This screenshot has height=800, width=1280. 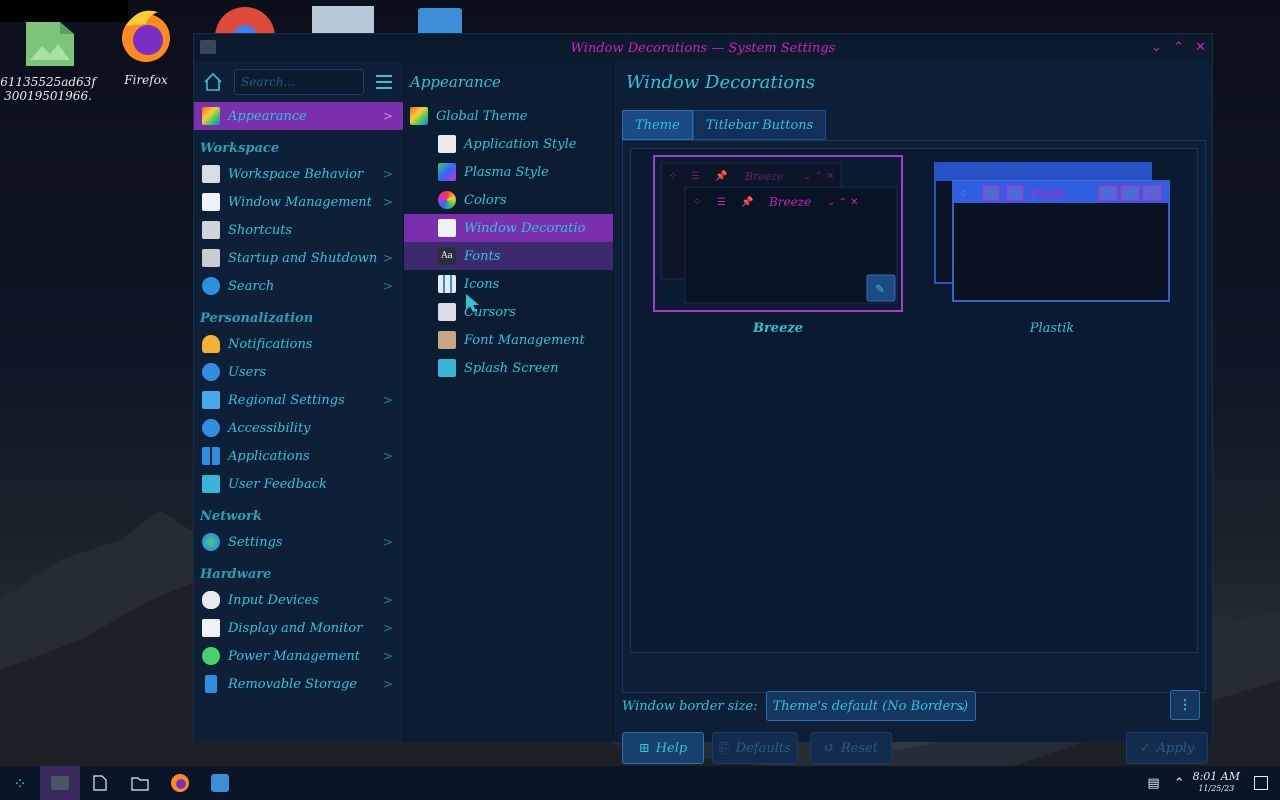 I want to click on document-icon, so click(x=100, y=783).